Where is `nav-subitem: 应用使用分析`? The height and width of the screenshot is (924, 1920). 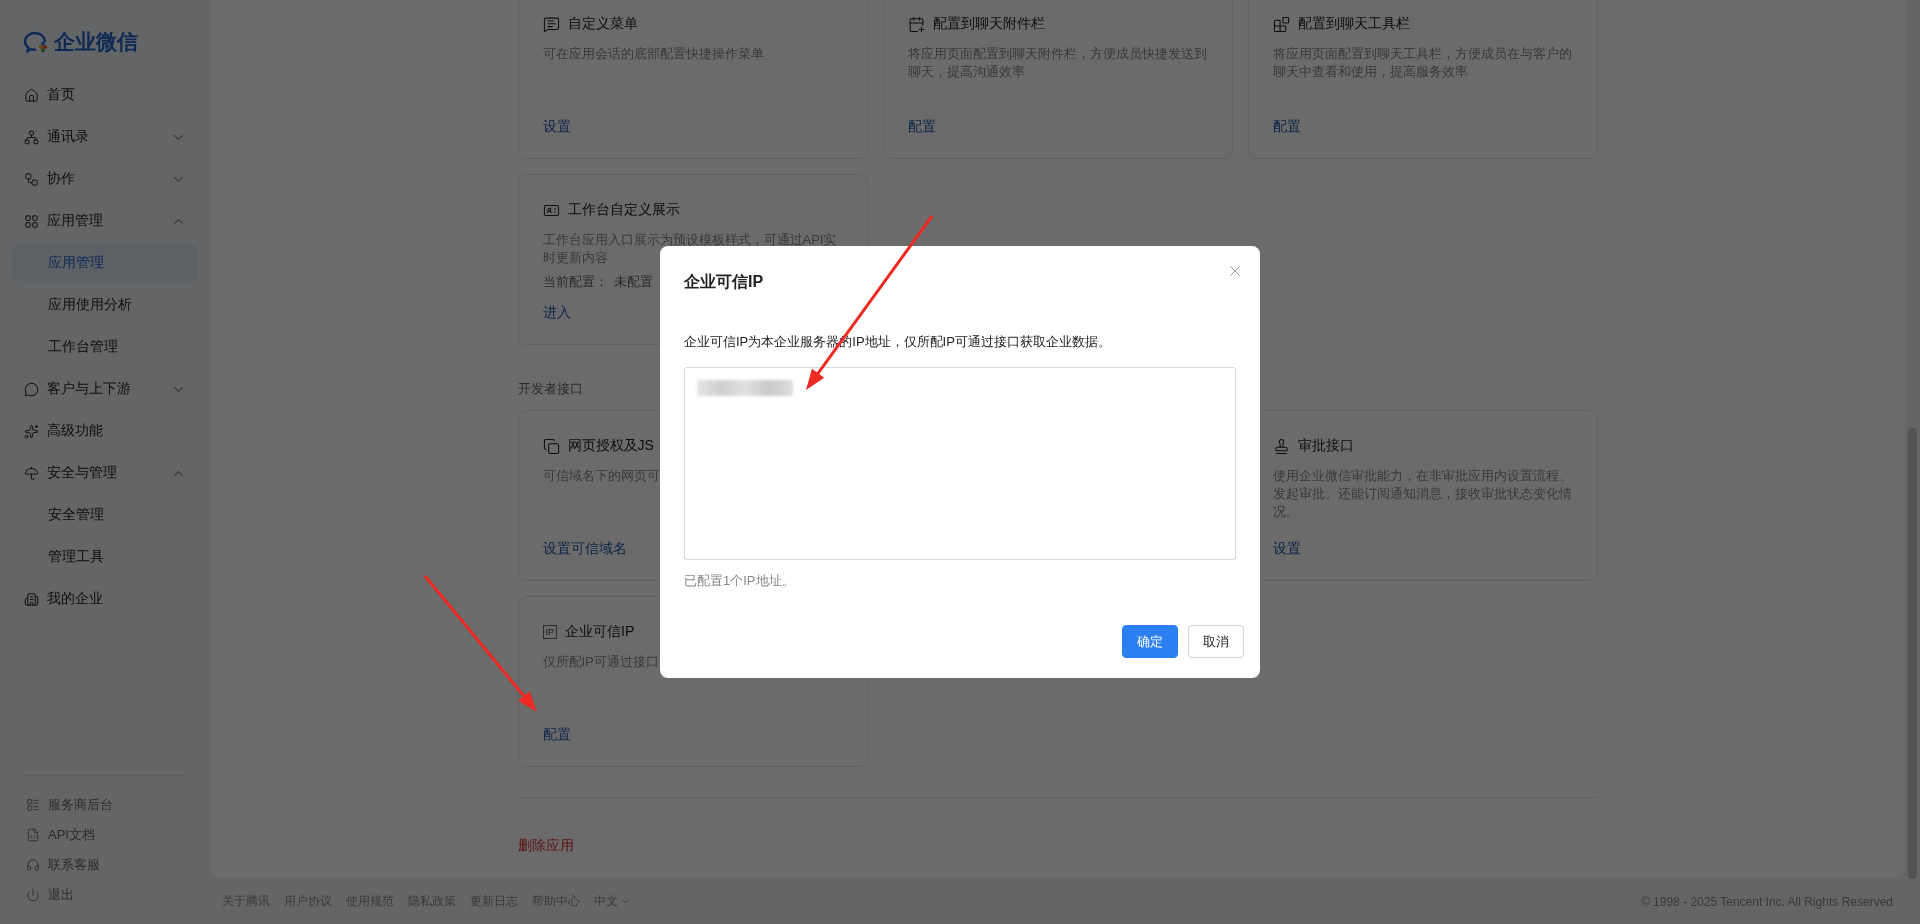 nav-subitem: 应用使用分析 is located at coordinates (105, 305).